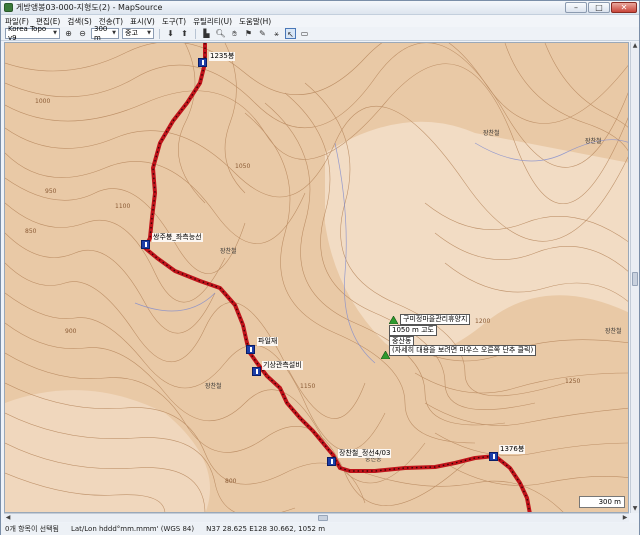 This screenshot has width=640, height=535. Describe the element at coordinates (624, 7) in the screenshot. I see `close-button: ✕` at that location.